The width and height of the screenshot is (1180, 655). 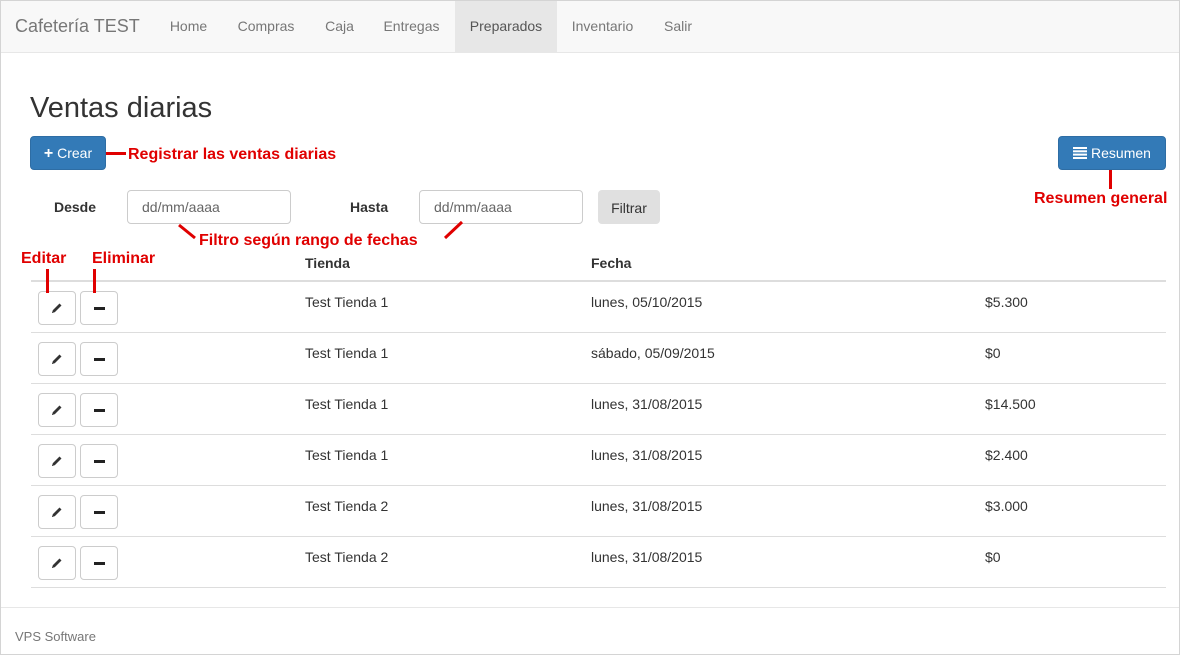 What do you see at coordinates (44, 258) in the screenshot?
I see `annotation-editar: Editar` at bounding box center [44, 258].